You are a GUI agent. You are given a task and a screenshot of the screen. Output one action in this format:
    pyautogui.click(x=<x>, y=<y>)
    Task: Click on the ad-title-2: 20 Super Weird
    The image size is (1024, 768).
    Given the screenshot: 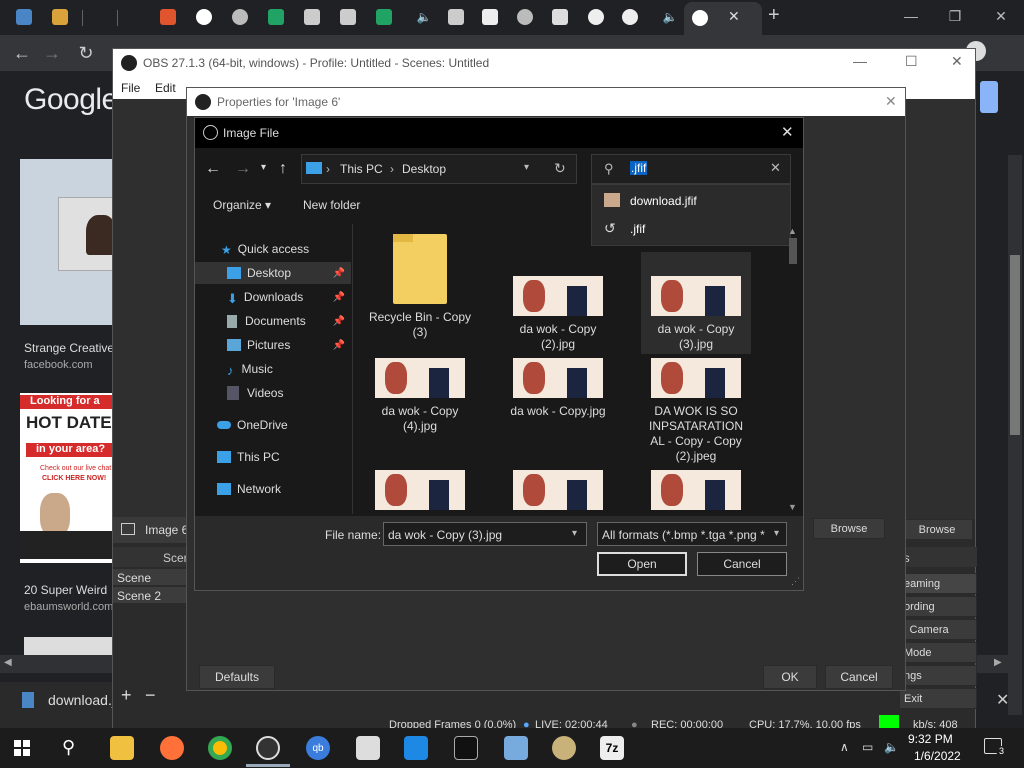 What is the action you would take?
    pyautogui.click(x=65, y=590)
    